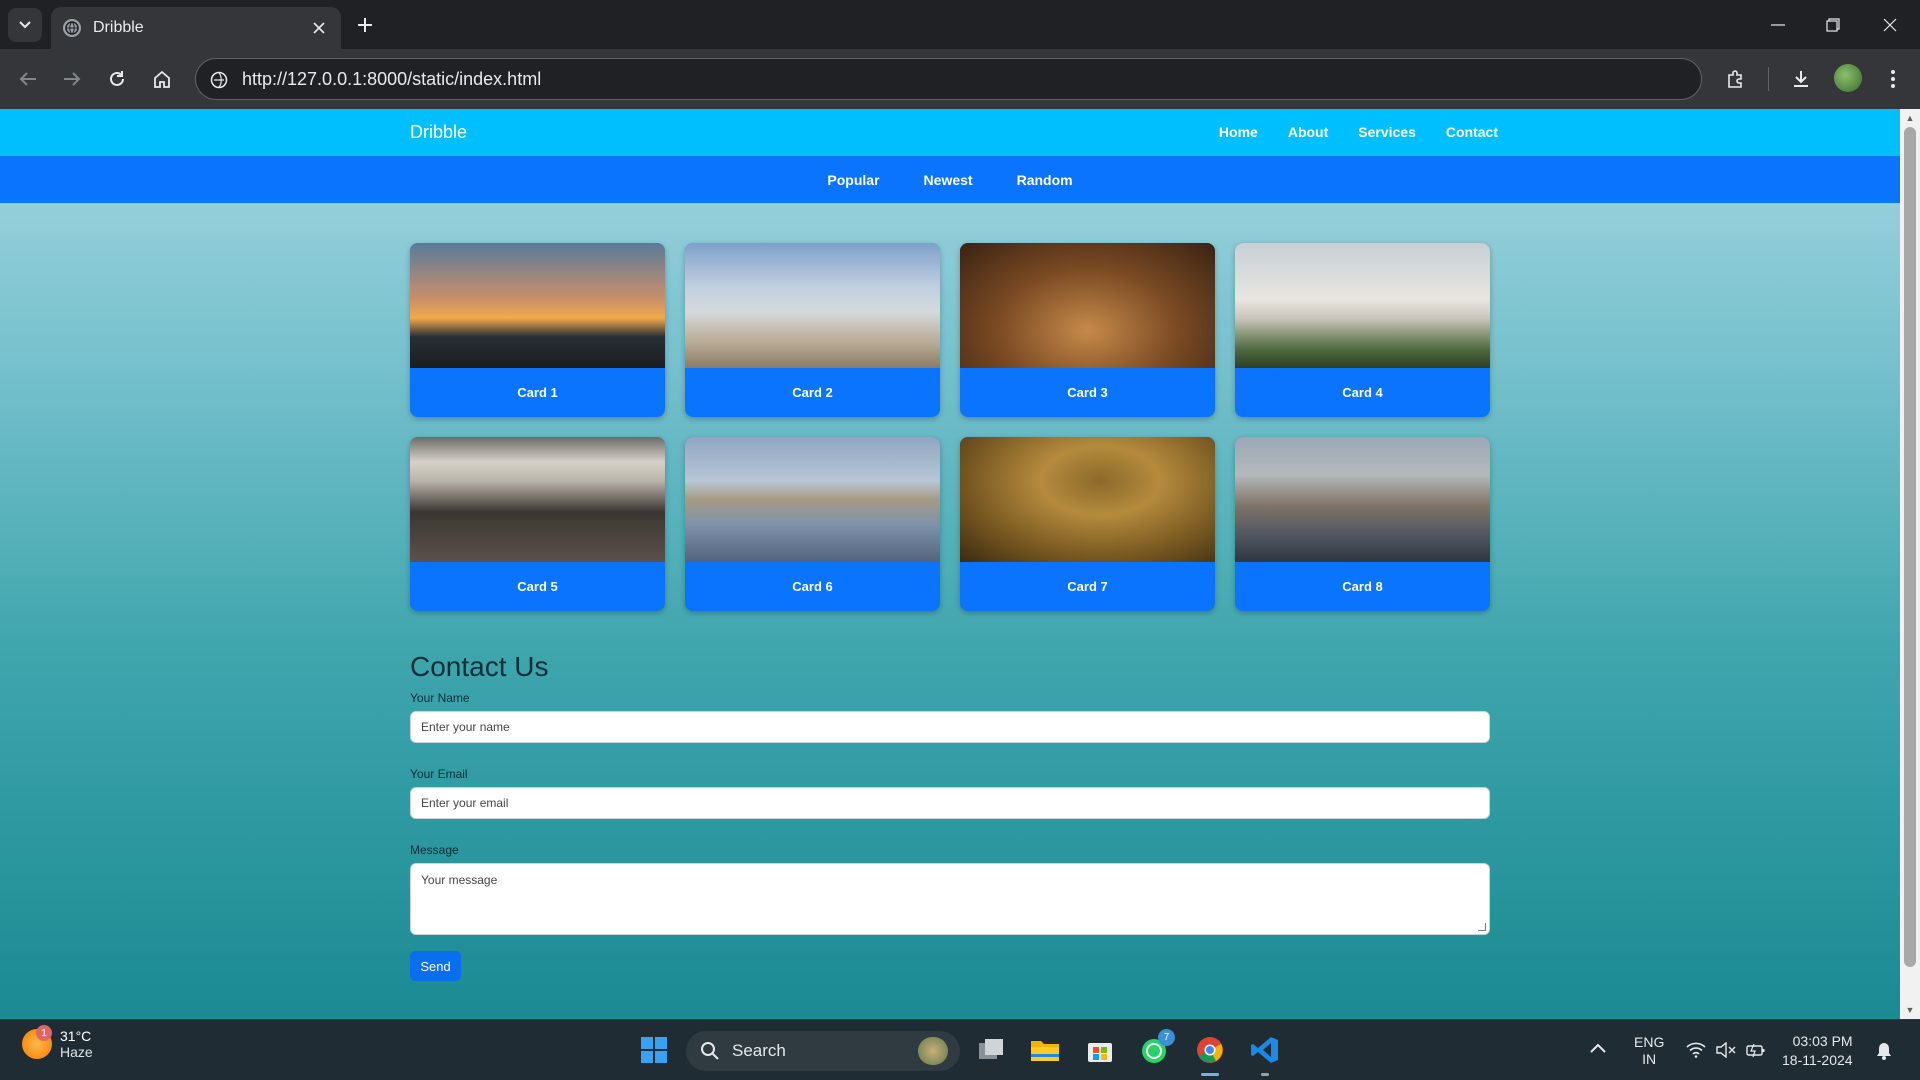 Image resolution: width=1920 pixels, height=1080 pixels. I want to click on card: Card 4, so click(1362, 330).